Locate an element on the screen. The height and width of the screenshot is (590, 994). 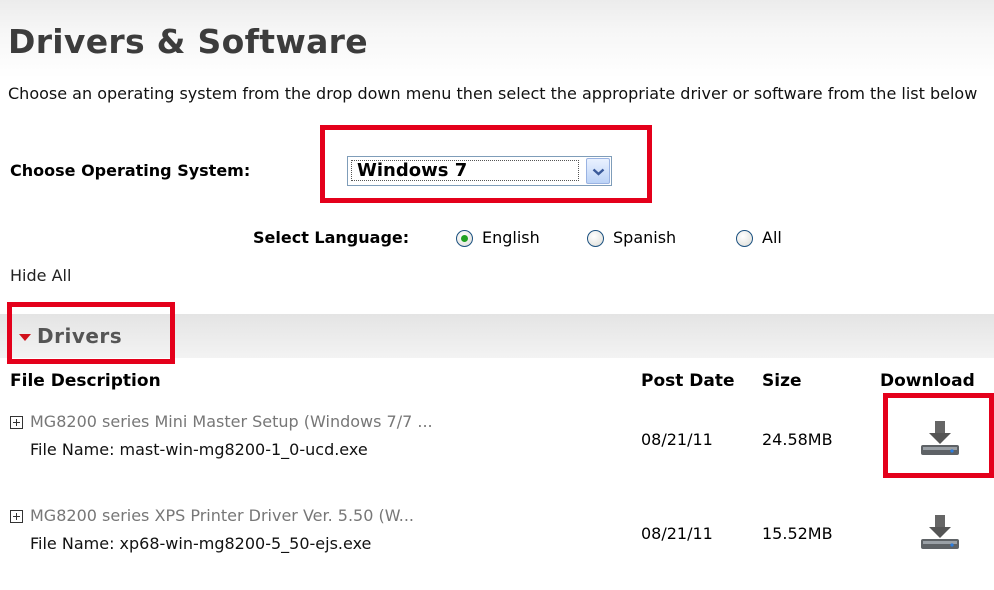
radio-all is located at coordinates (744, 238).